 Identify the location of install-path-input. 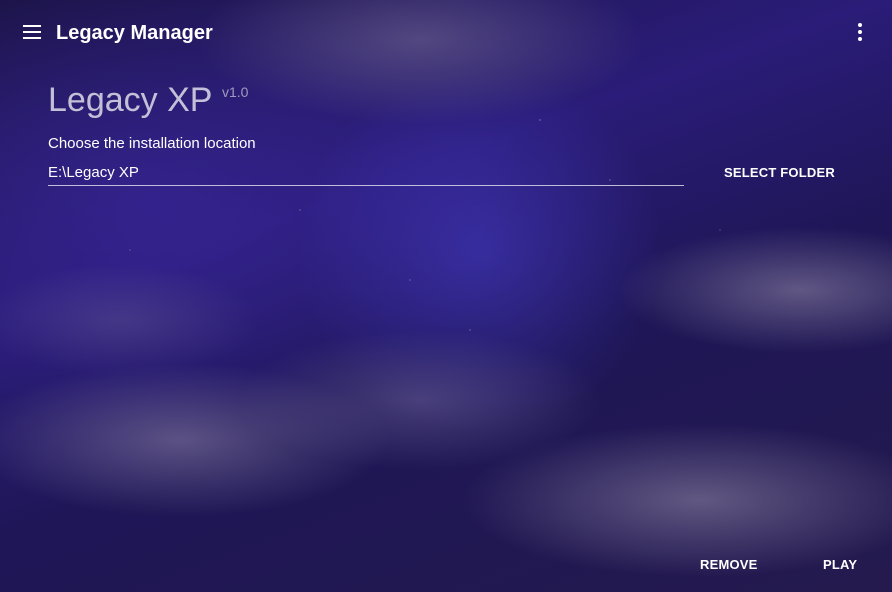
(366, 173).